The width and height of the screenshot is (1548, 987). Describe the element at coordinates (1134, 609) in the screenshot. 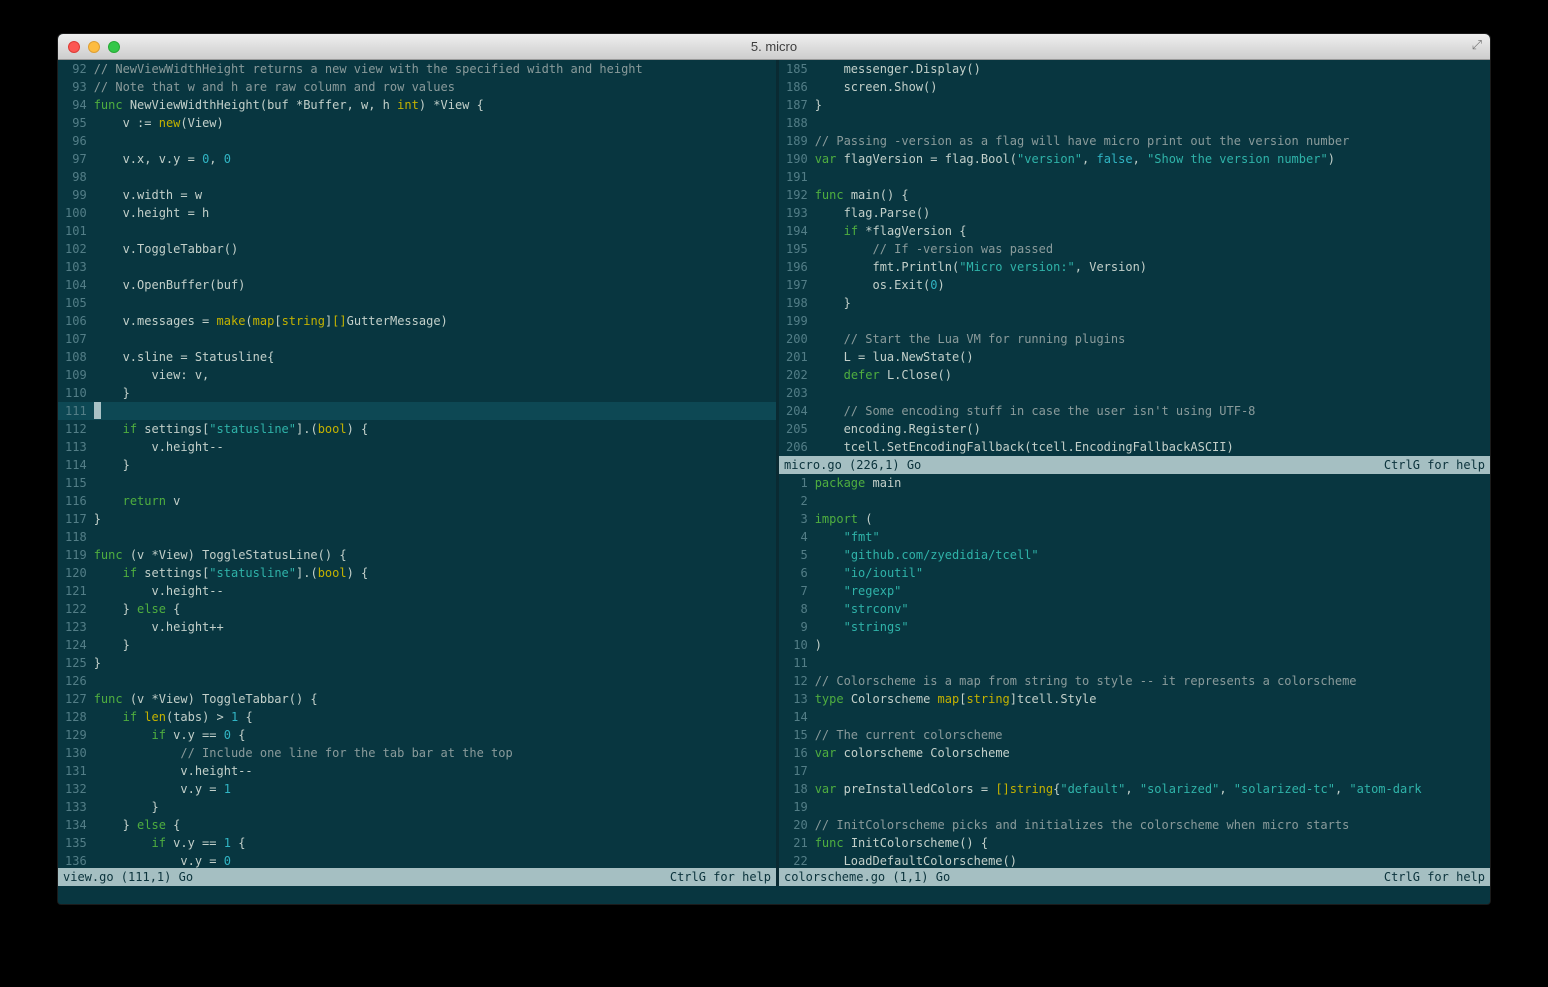

I see `code-line: 8 "strconv"` at that location.